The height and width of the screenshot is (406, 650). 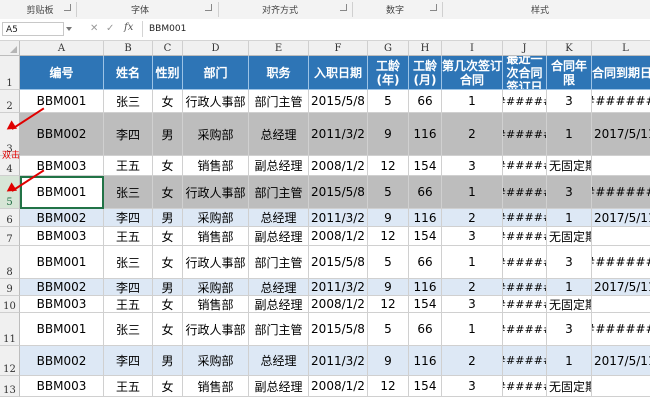 I want to click on row-header-9: 9, so click(x=10, y=287).